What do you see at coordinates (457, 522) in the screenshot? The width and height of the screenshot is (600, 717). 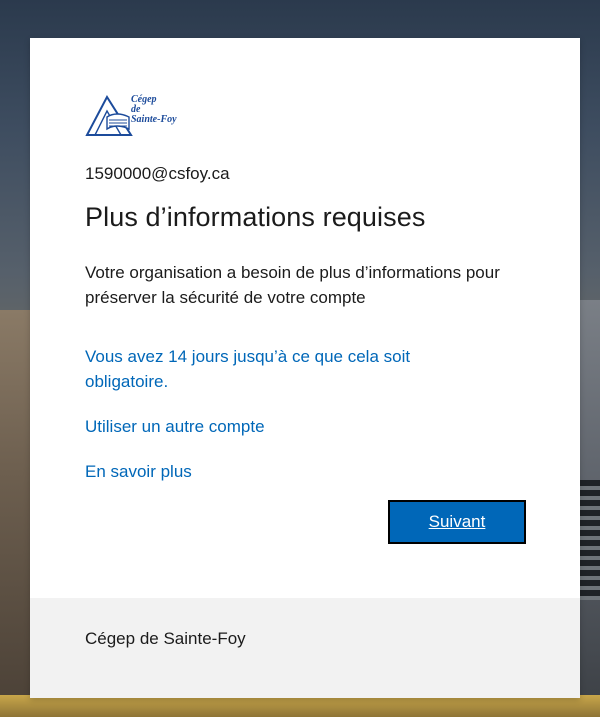 I see `next-button: Suivant` at bounding box center [457, 522].